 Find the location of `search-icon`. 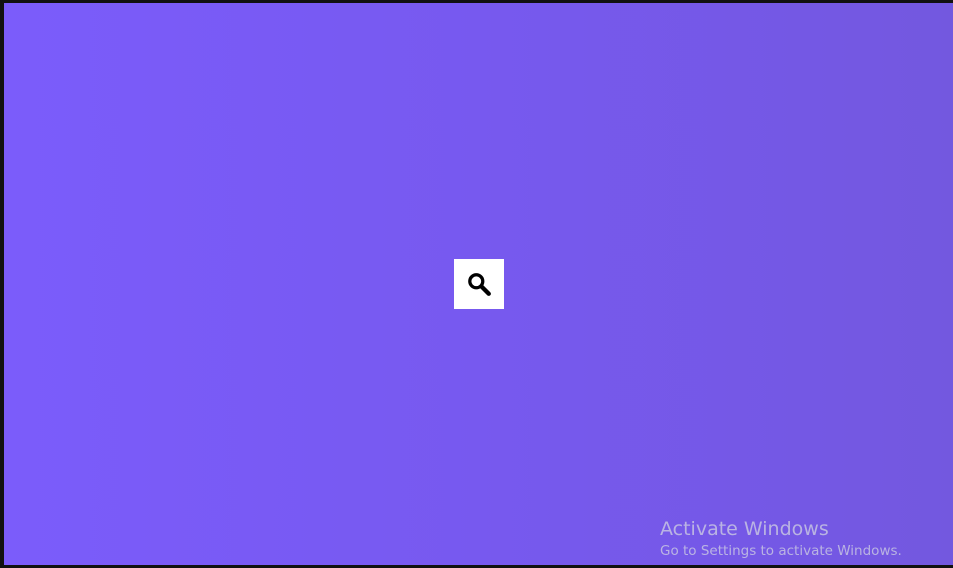

search-icon is located at coordinates (479, 284).